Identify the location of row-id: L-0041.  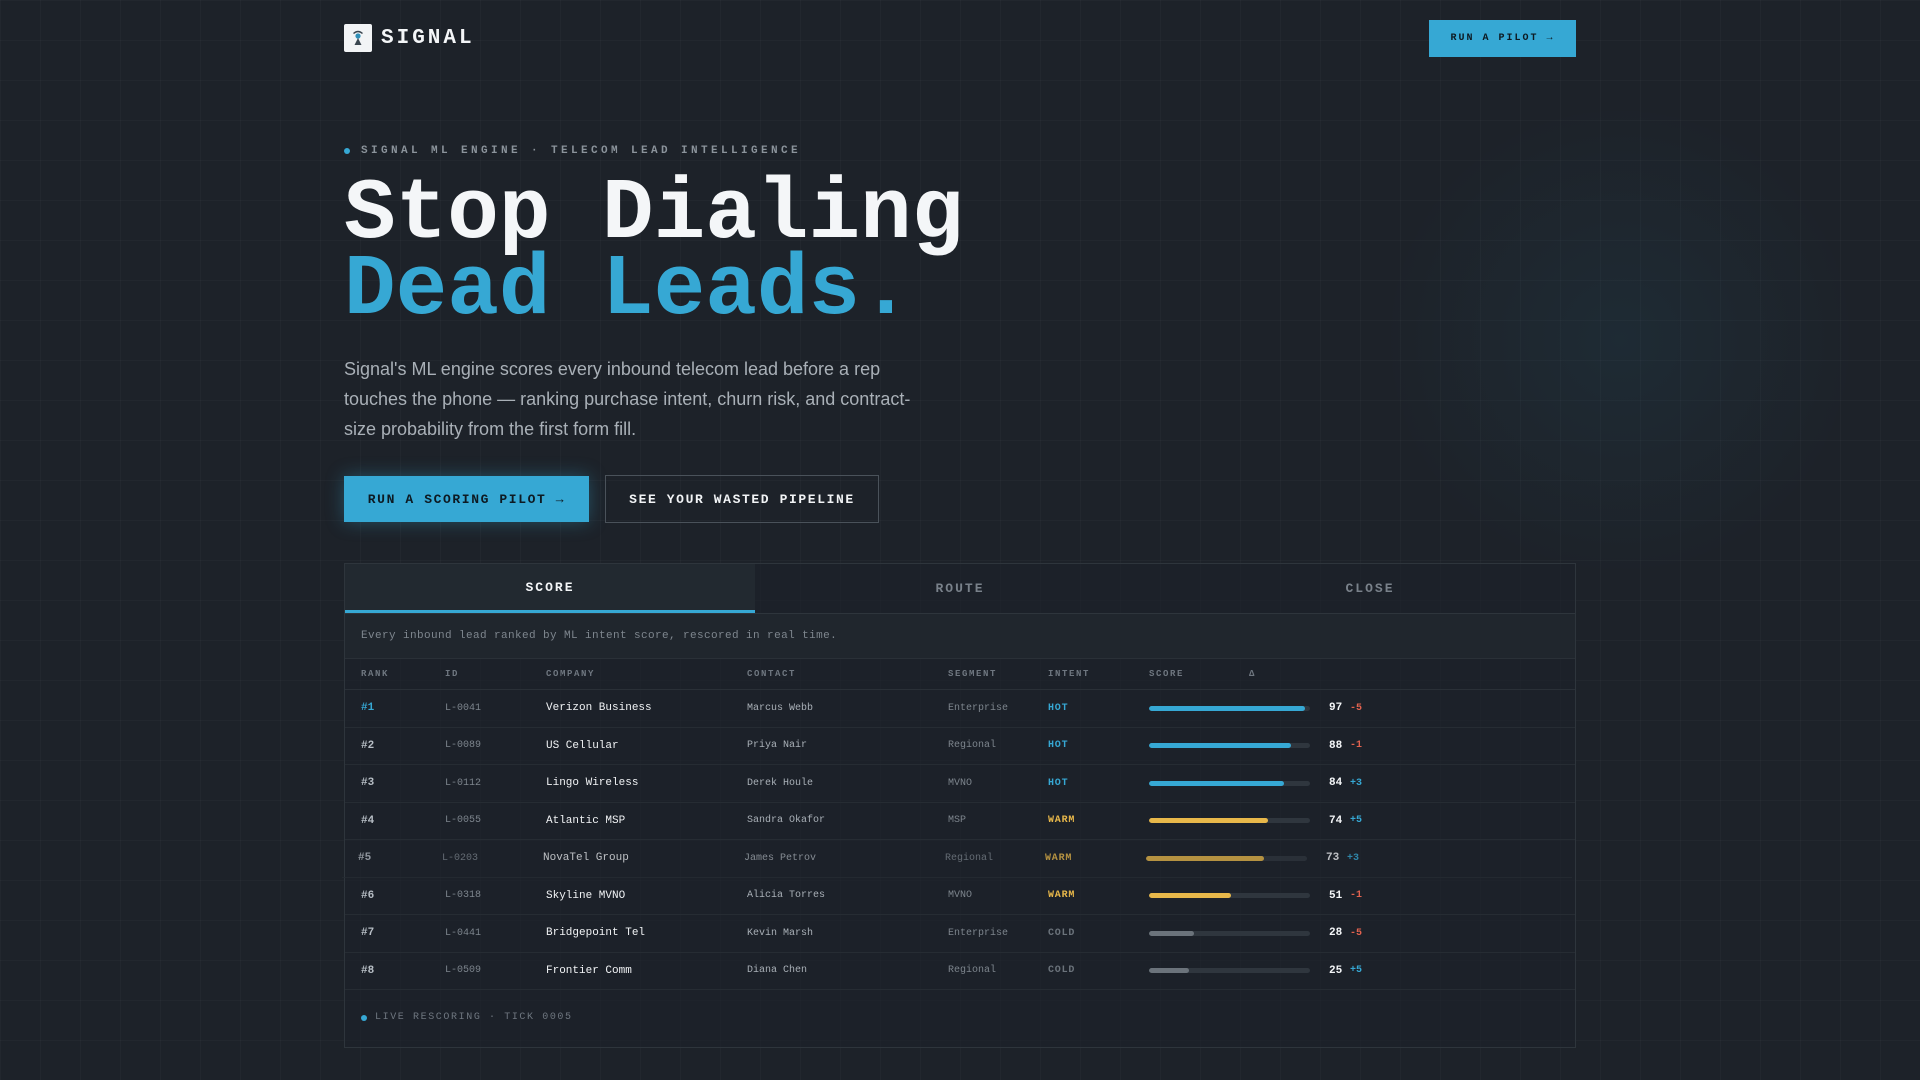
(463, 708).